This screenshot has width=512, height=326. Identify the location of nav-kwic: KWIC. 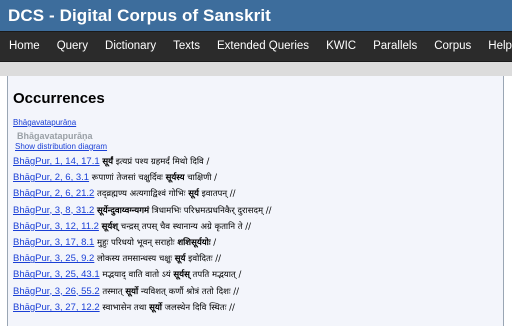
(340, 46).